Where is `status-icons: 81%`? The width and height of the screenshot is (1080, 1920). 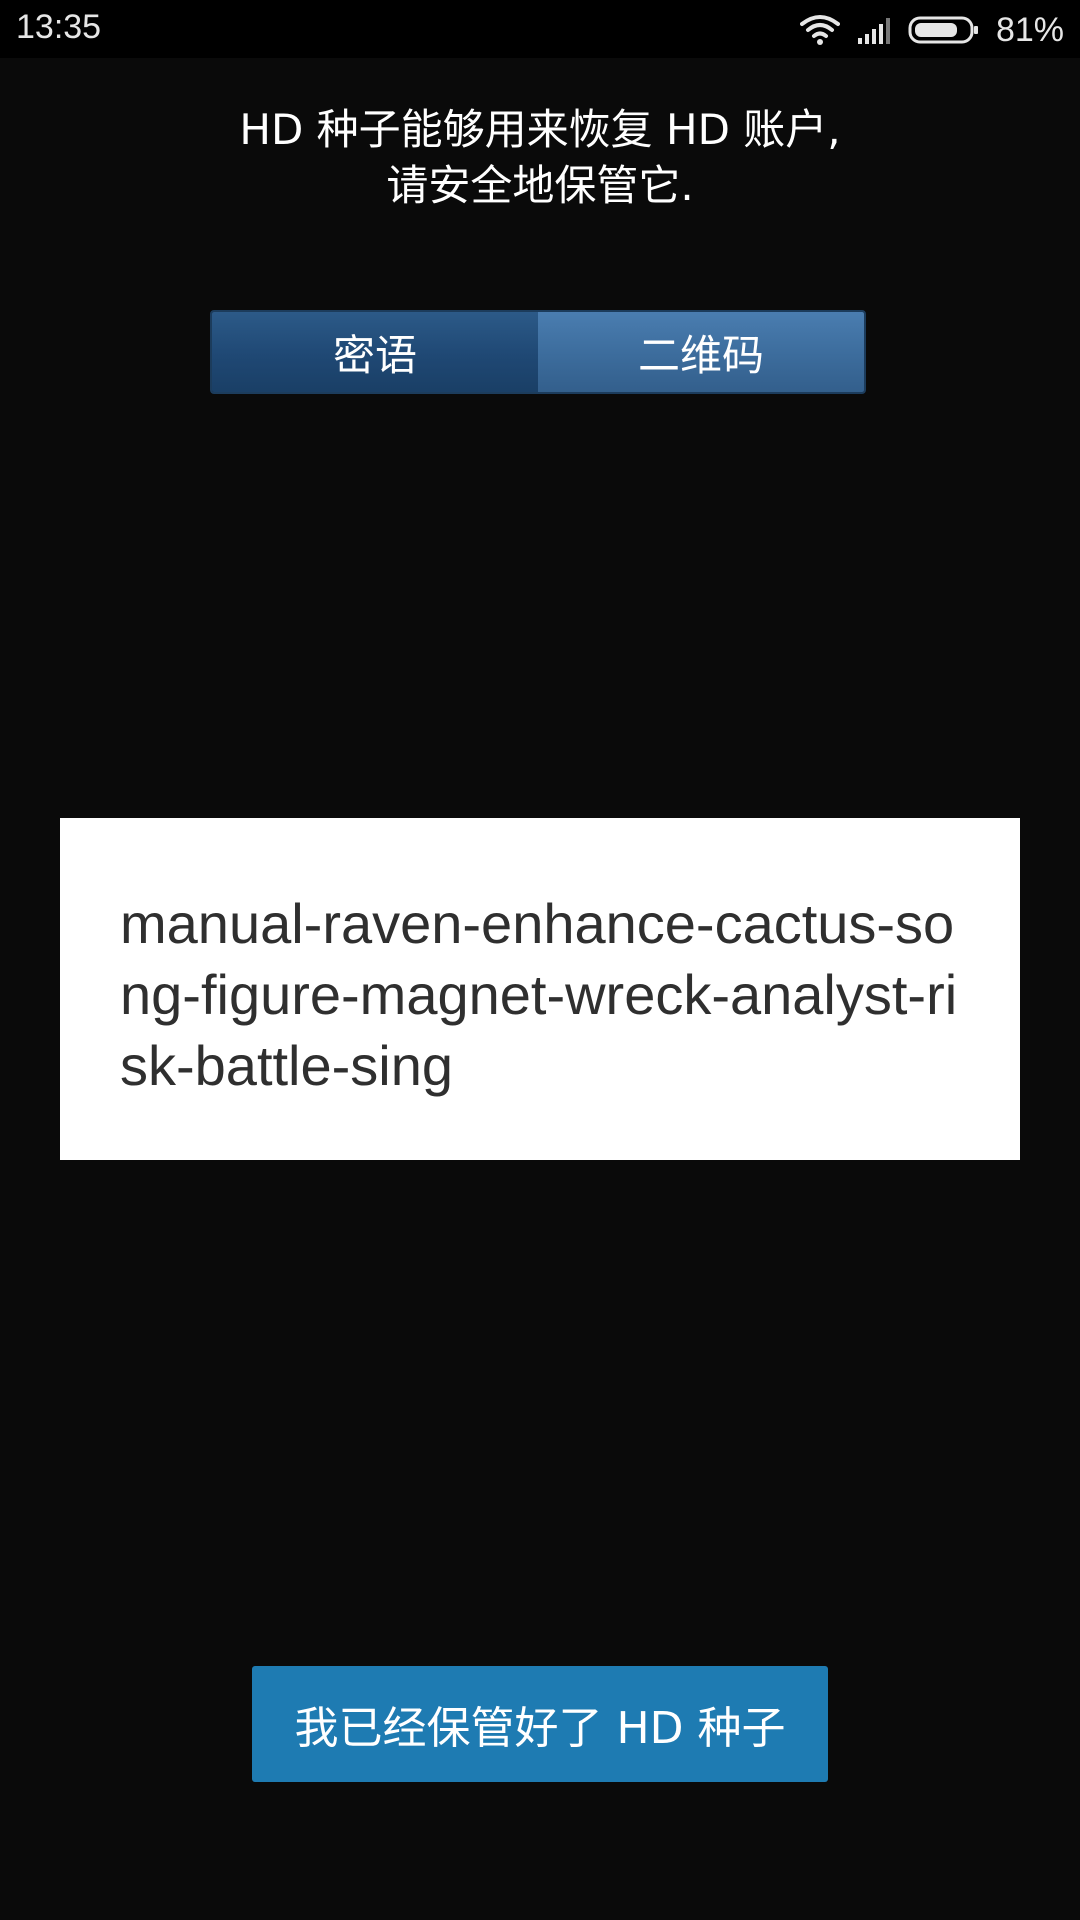
status-icons: 81% is located at coordinates (931, 30).